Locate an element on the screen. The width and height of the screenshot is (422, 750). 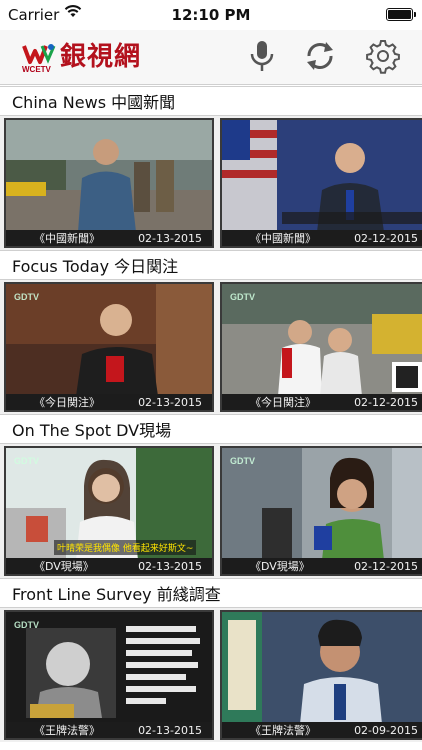
video-thumbnail: 《王牌法警》 02-09-2015 is located at coordinates (321, 675).